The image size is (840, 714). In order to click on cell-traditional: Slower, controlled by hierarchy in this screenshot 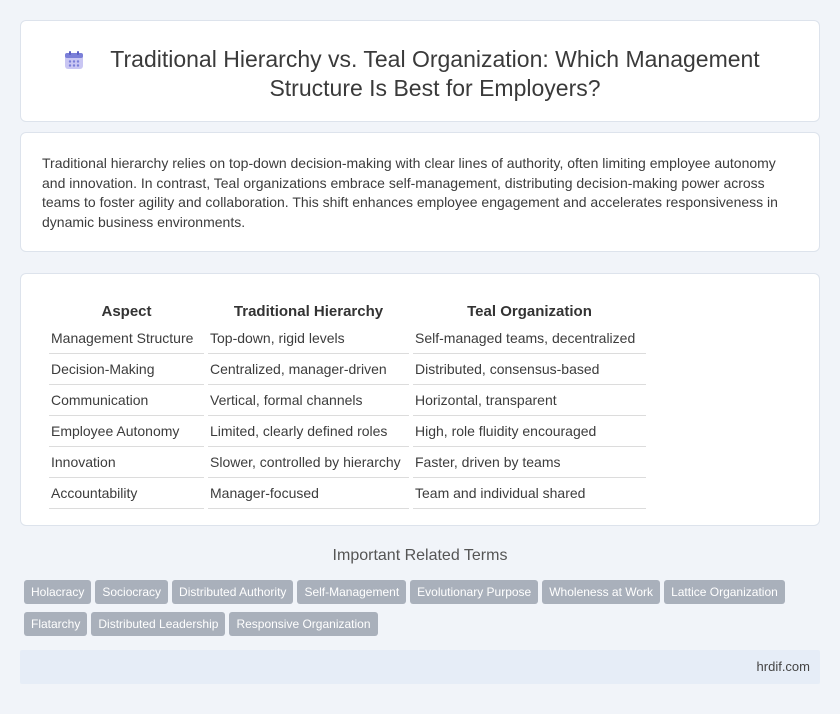, I will do `click(308, 462)`.